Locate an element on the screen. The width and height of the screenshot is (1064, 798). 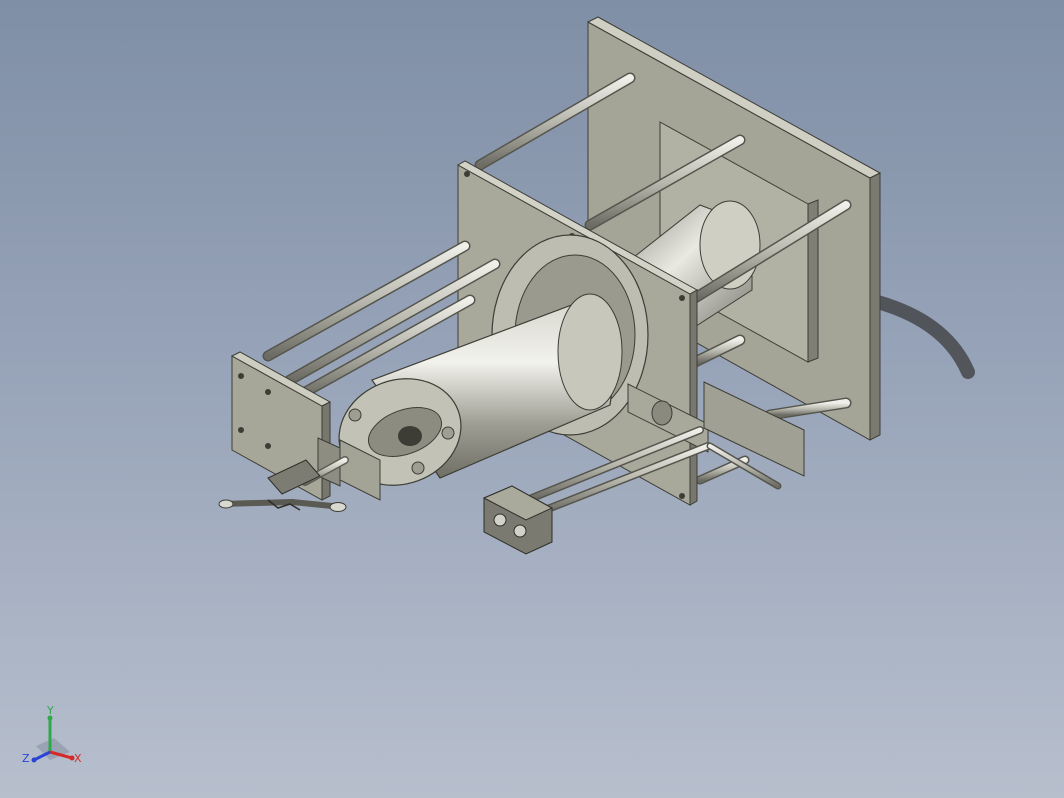
y-axis-label: Y is located at coordinates (50, 710).